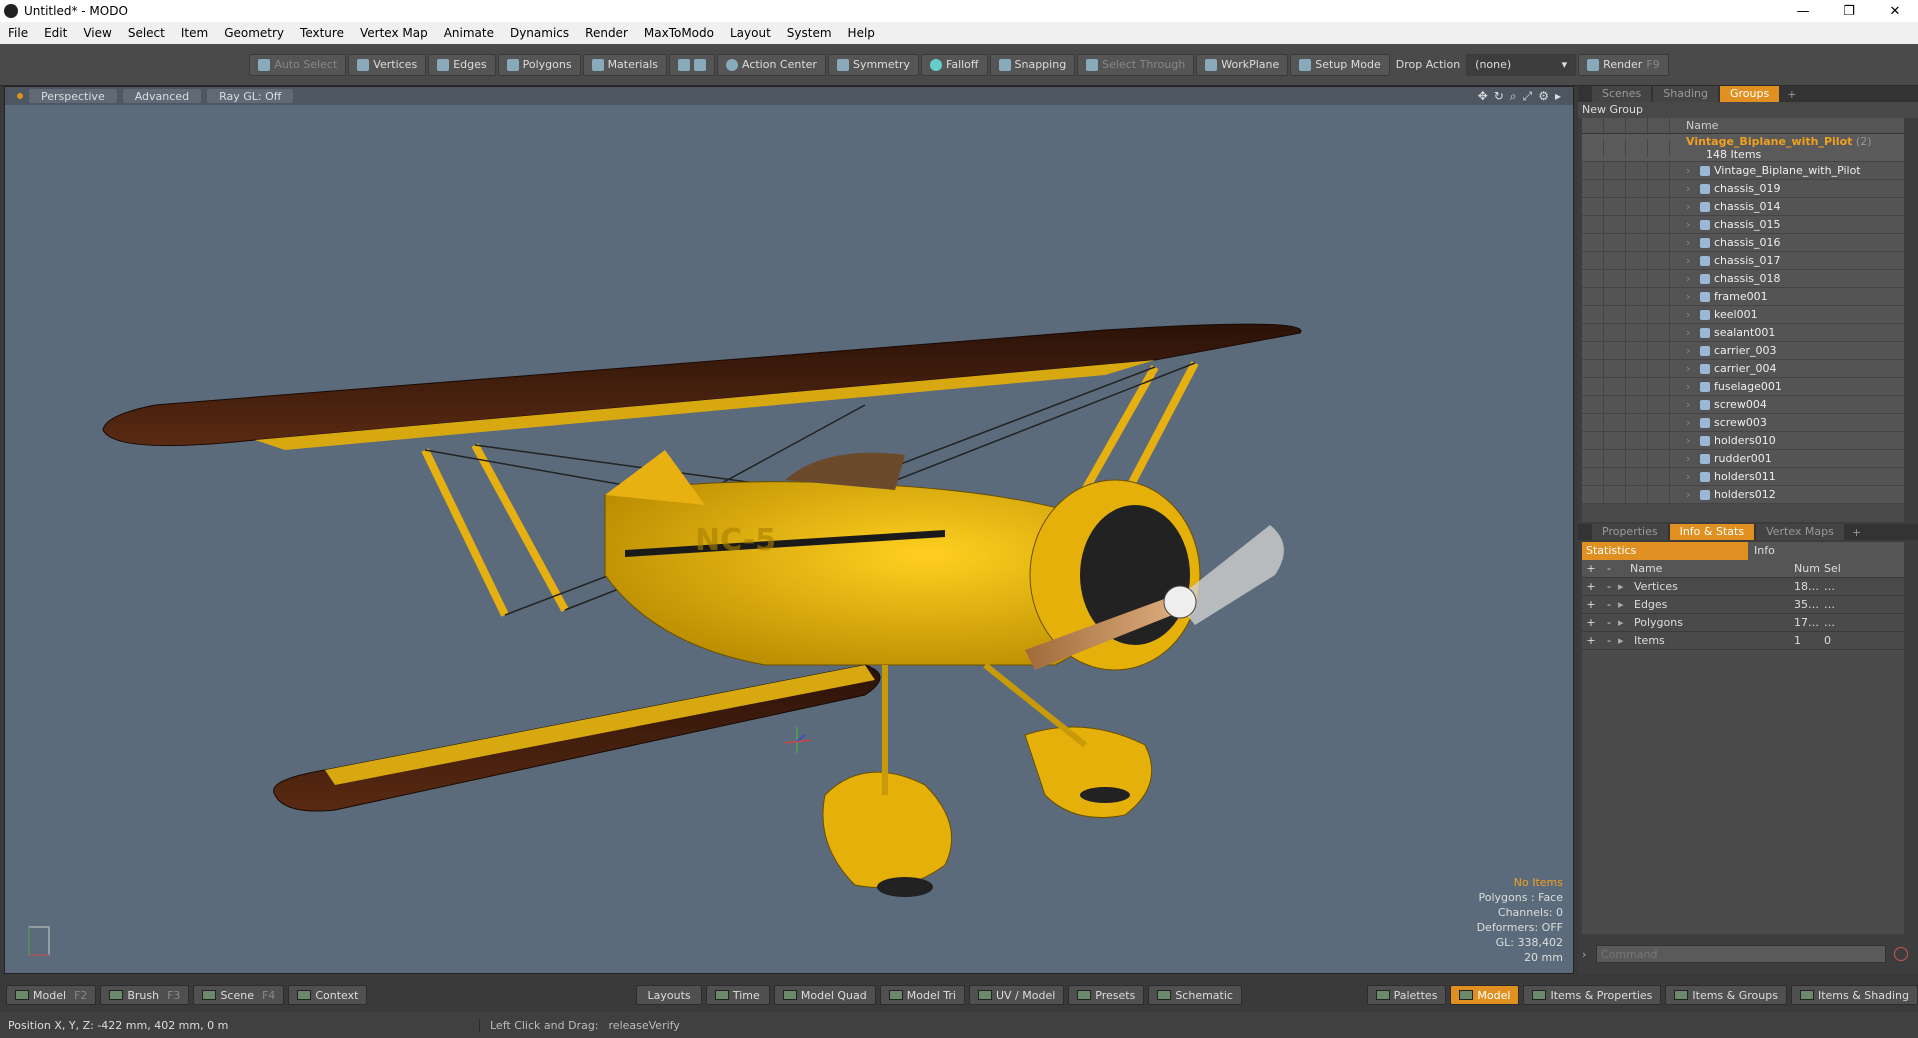  I want to click on tree-item: › holders011, so click(1743, 476).